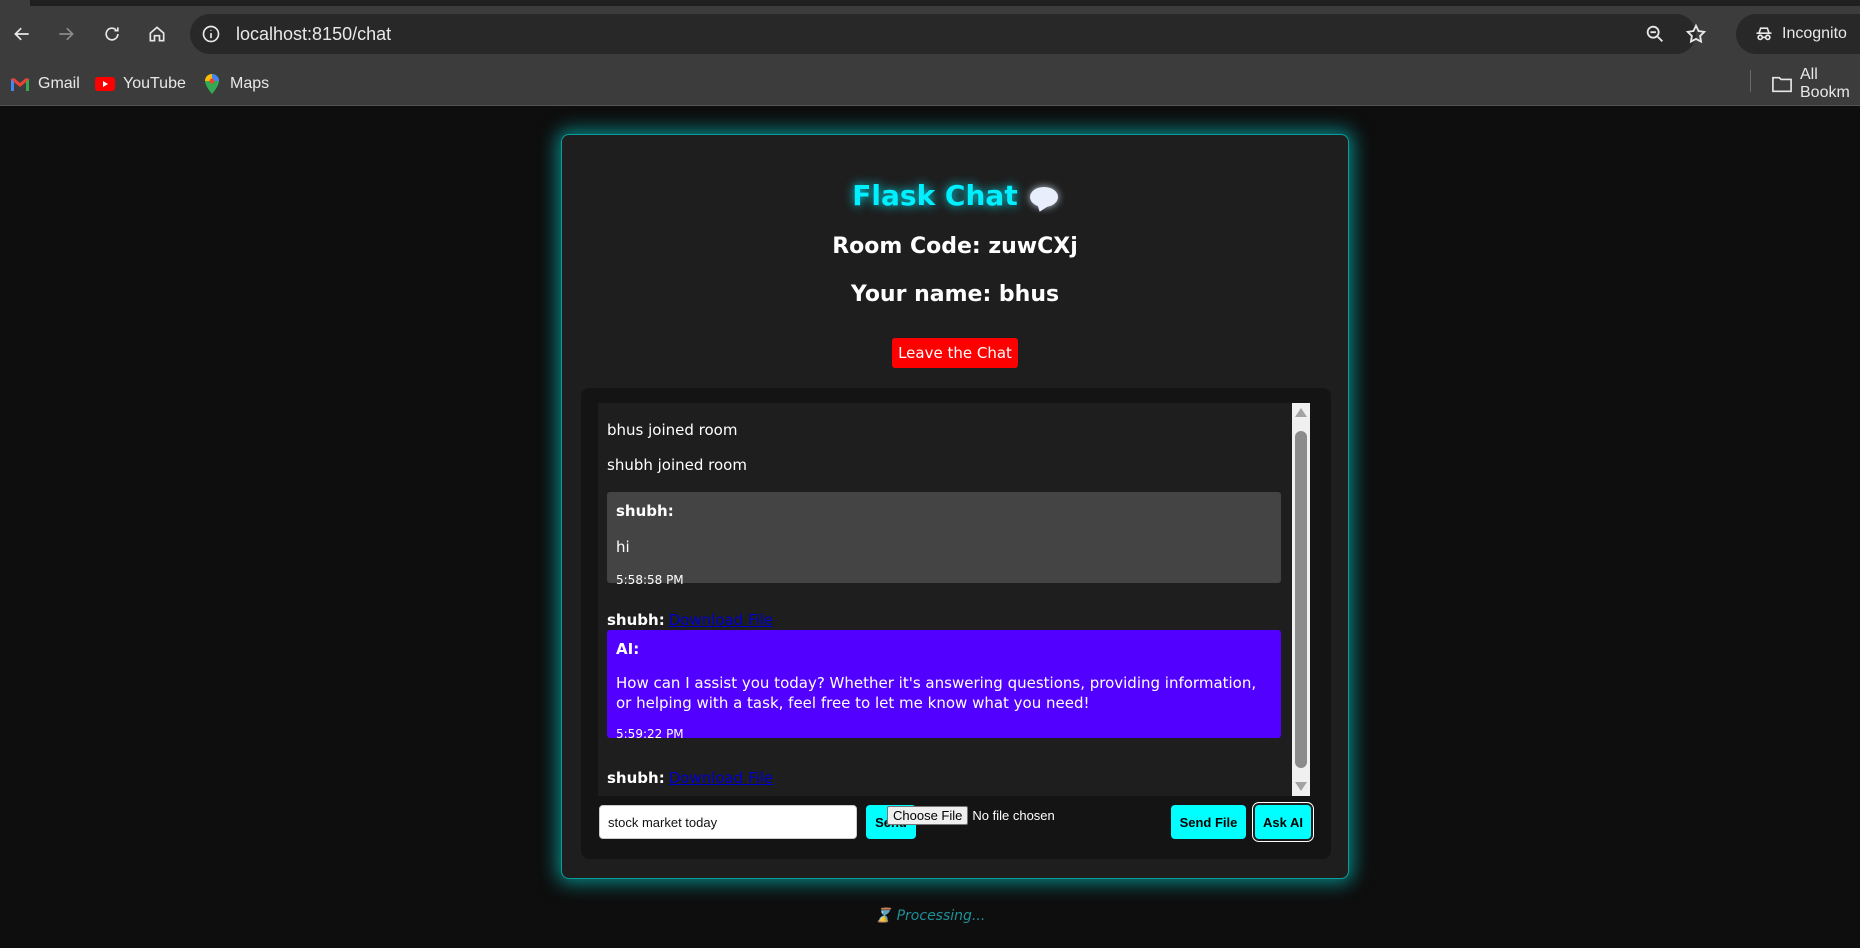  I want to click on app-title: Flask Chat, so click(955, 195).